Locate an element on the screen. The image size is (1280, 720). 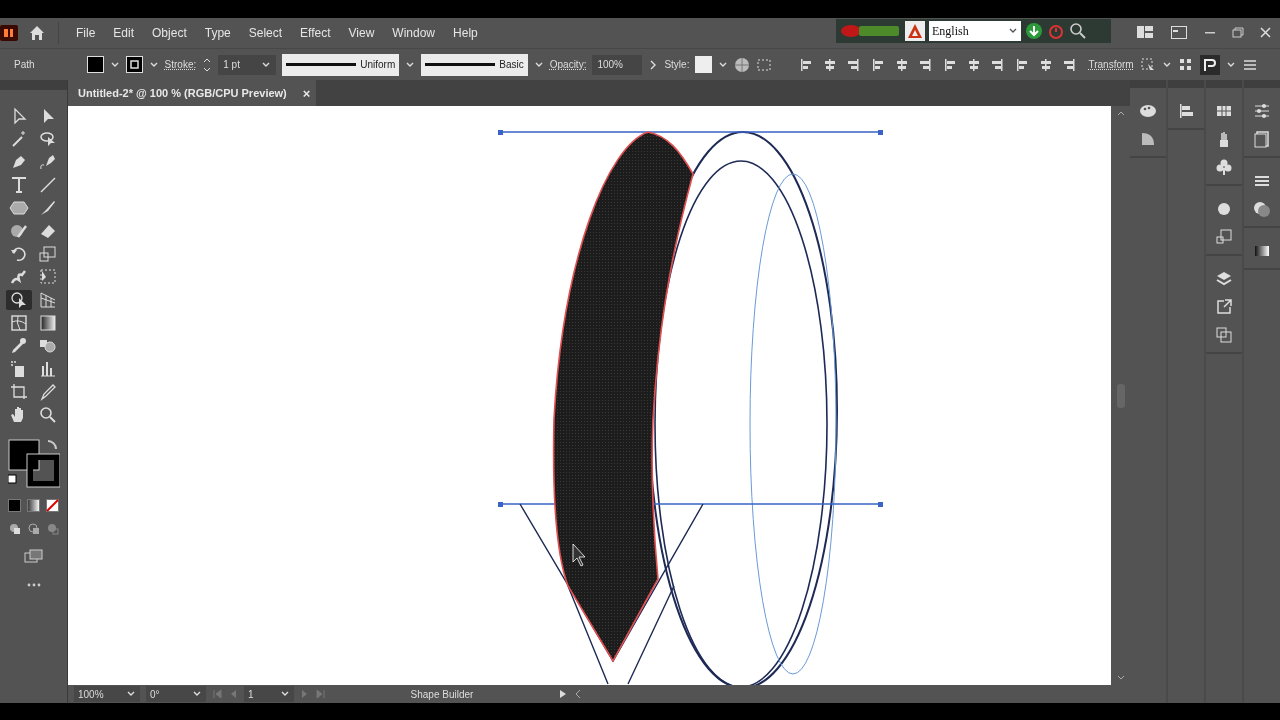
color-mode-icon is located at coordinates (14, 505).